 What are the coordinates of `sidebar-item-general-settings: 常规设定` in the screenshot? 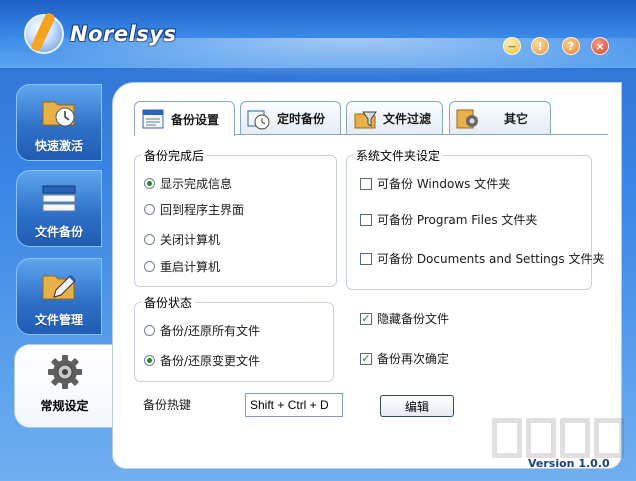 It's located at (64, 386).